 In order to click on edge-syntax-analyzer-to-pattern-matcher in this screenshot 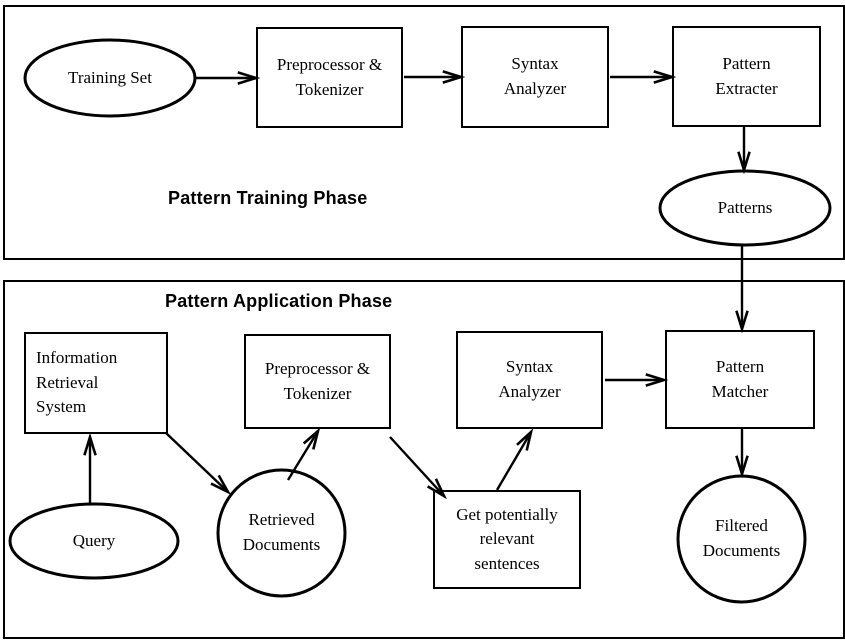, I will do `click(637, 380)`.